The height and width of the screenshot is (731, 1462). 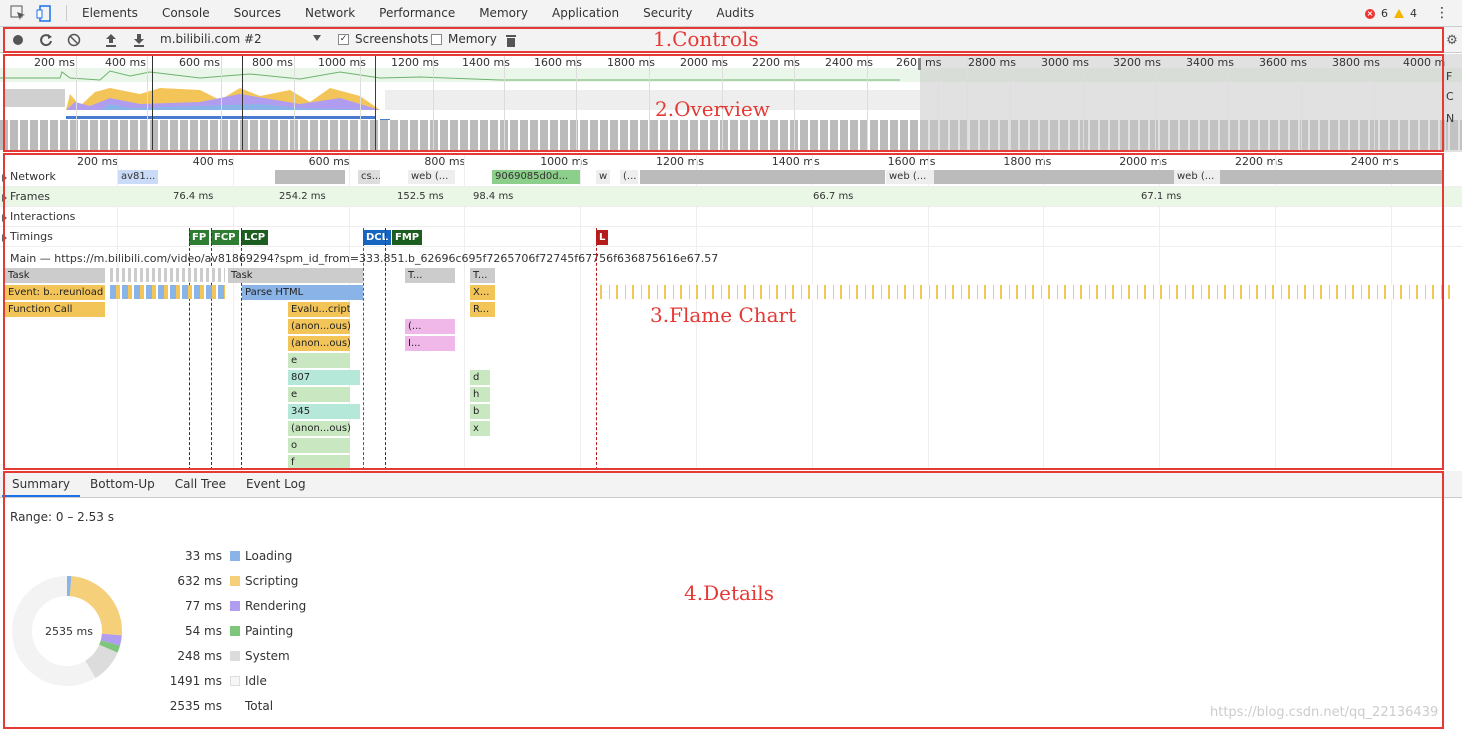 What do you see at coordinates (18, 13) in the screenshot?
I see `inspect-element-icon` at bounding box center [18, 13].